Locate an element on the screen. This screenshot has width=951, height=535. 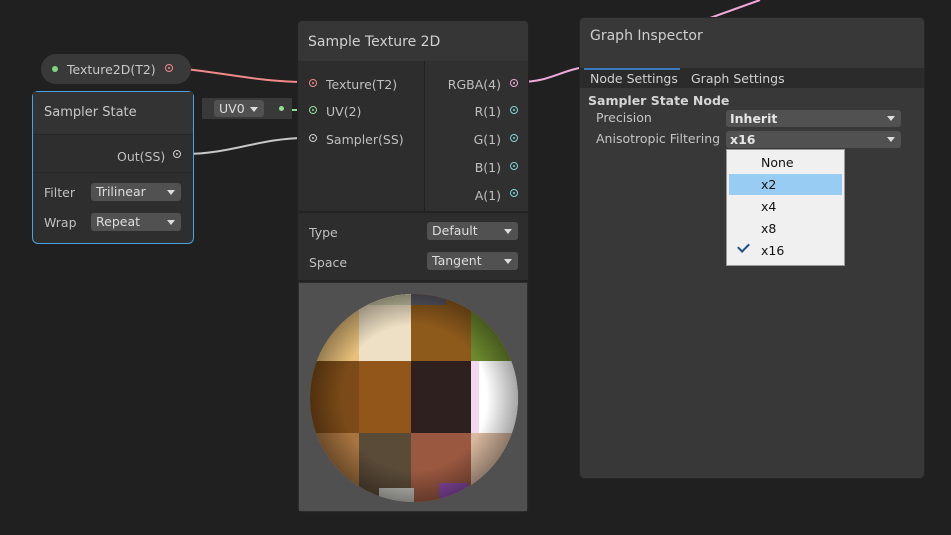
tab-graph-settings: Graph Settings is located at coordinates (738, 78).